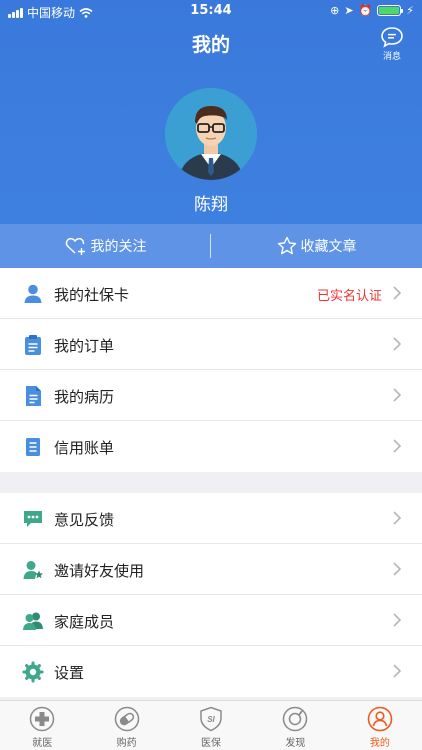  I want to click on person-icon, so click(33, 293).